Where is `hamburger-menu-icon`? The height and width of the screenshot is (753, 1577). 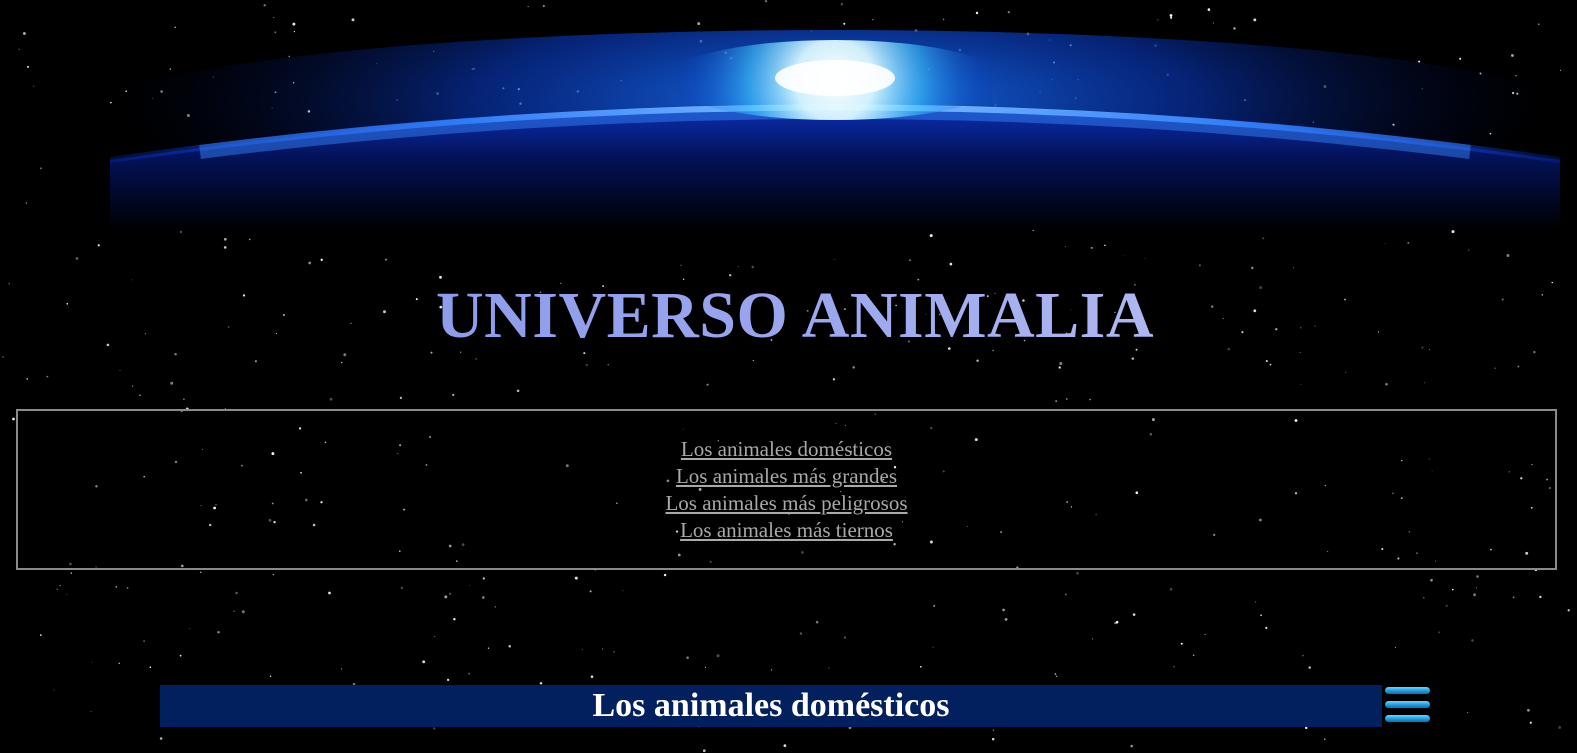 hamburger-menu-icon is located at coordinates (1407, 705).